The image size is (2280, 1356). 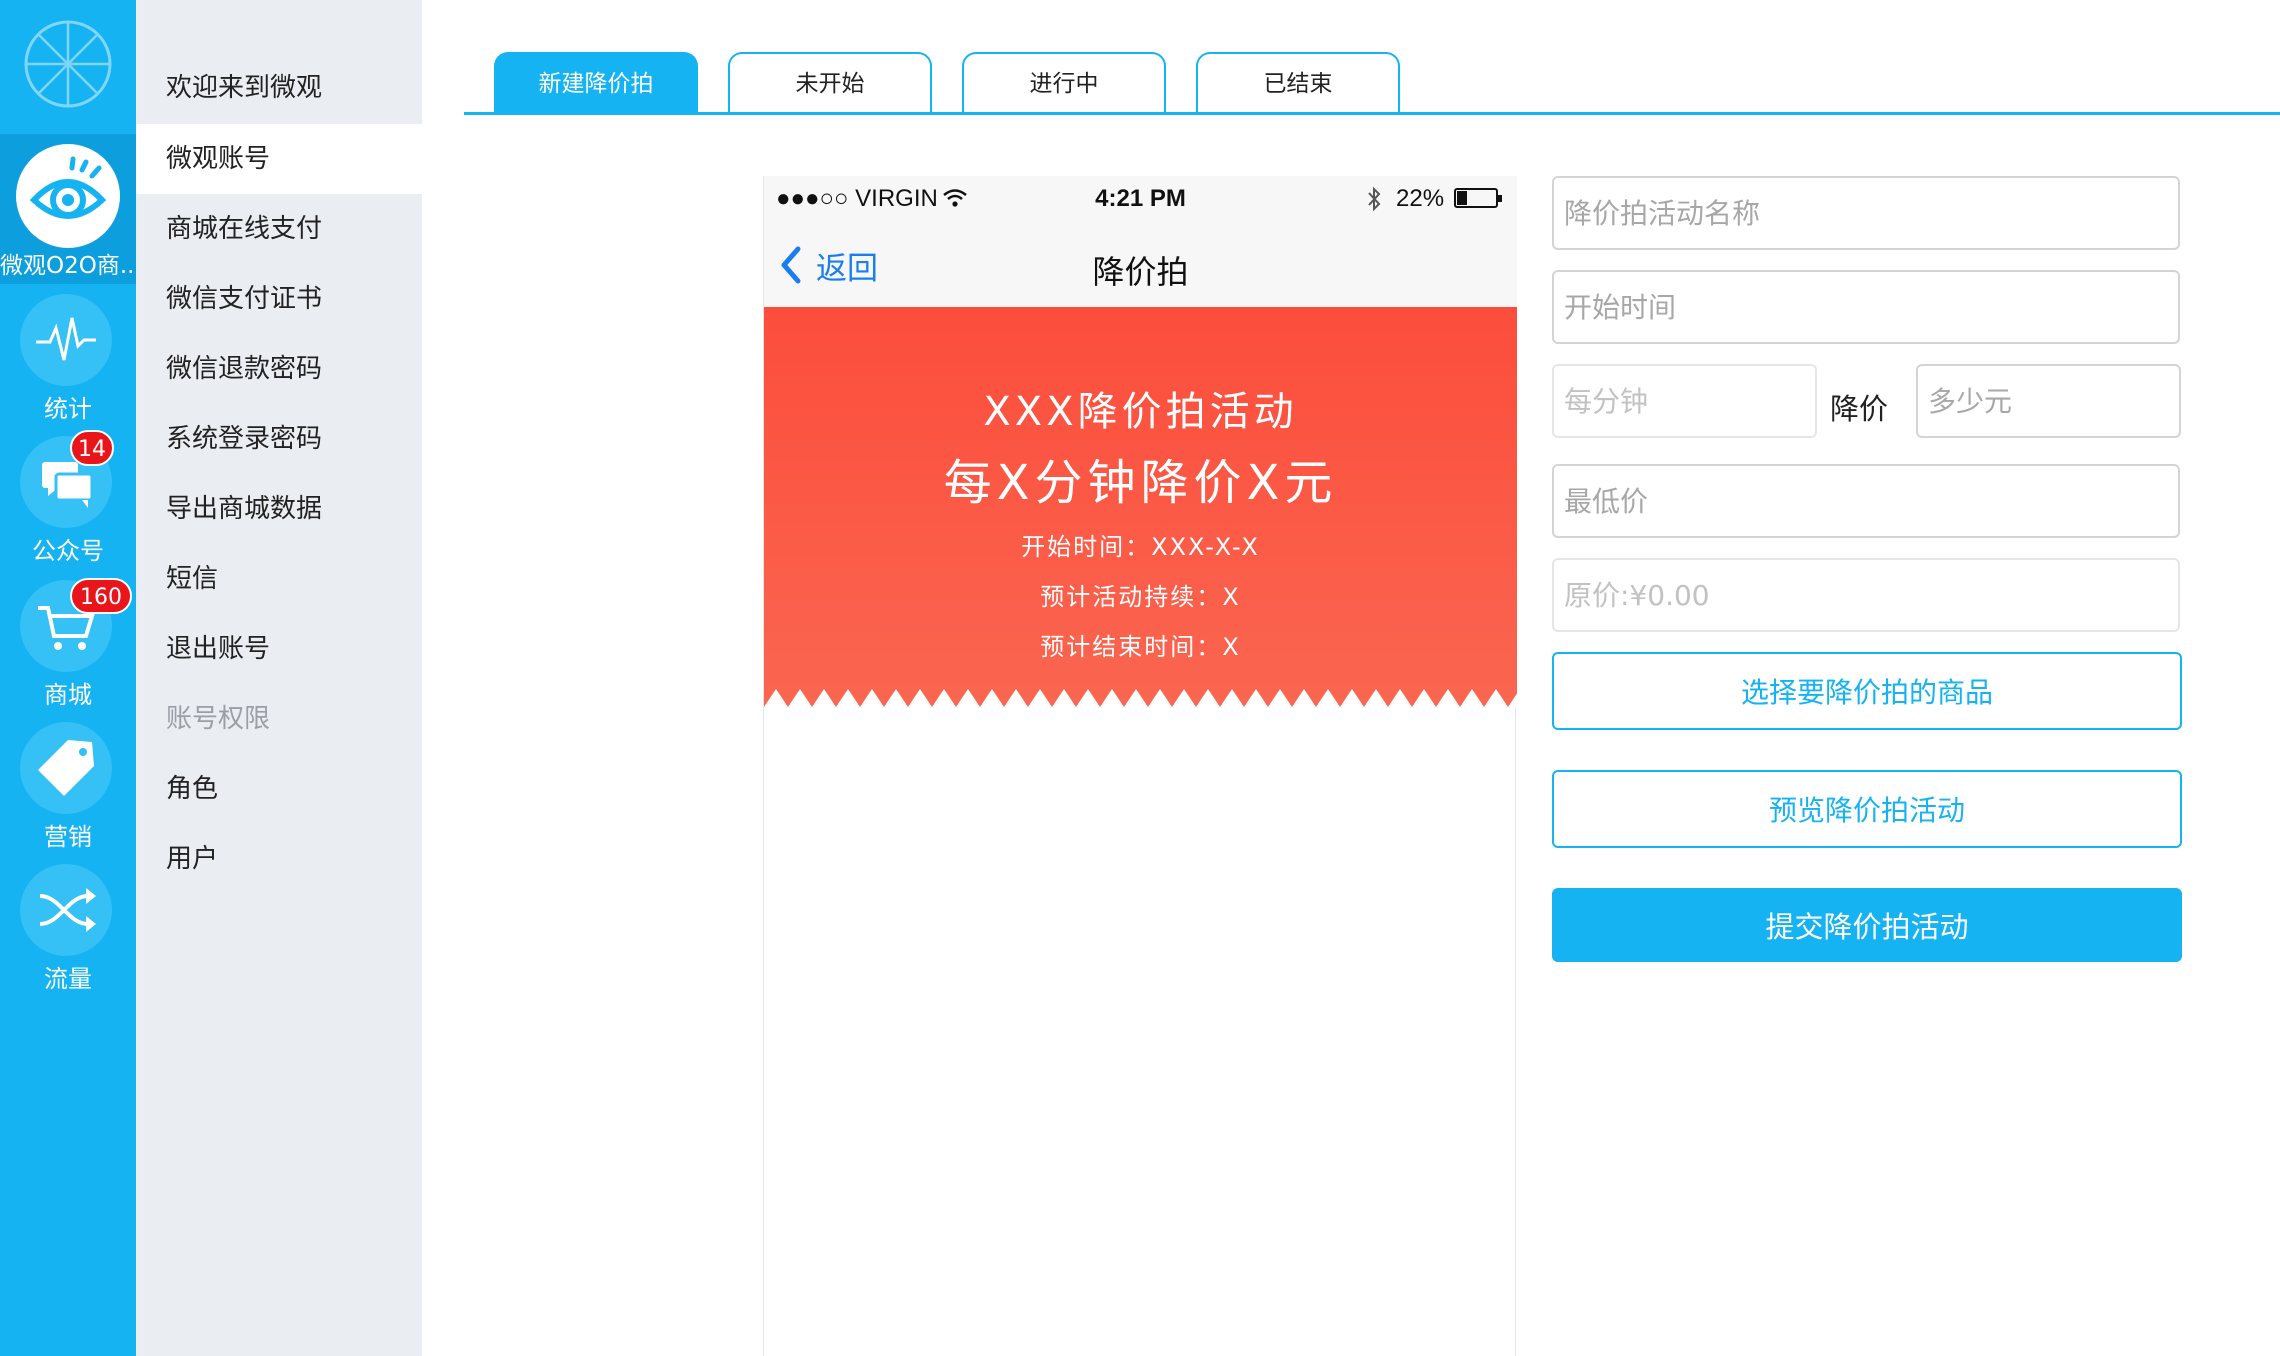 What do you see at coordinates (68, 695) in the screenshot?
I see `rail-label: 商城` at bounding box center [68, 695].